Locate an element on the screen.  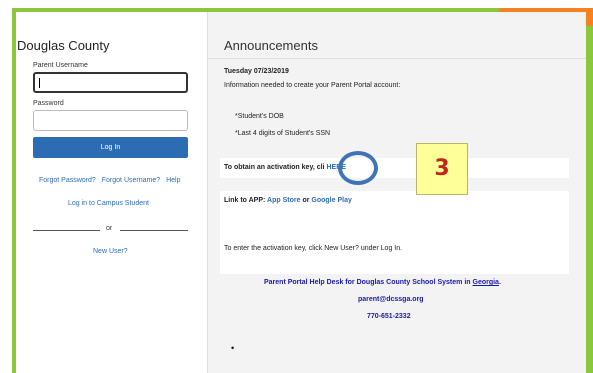
password-label: Password is located at coordinates (48, 103).